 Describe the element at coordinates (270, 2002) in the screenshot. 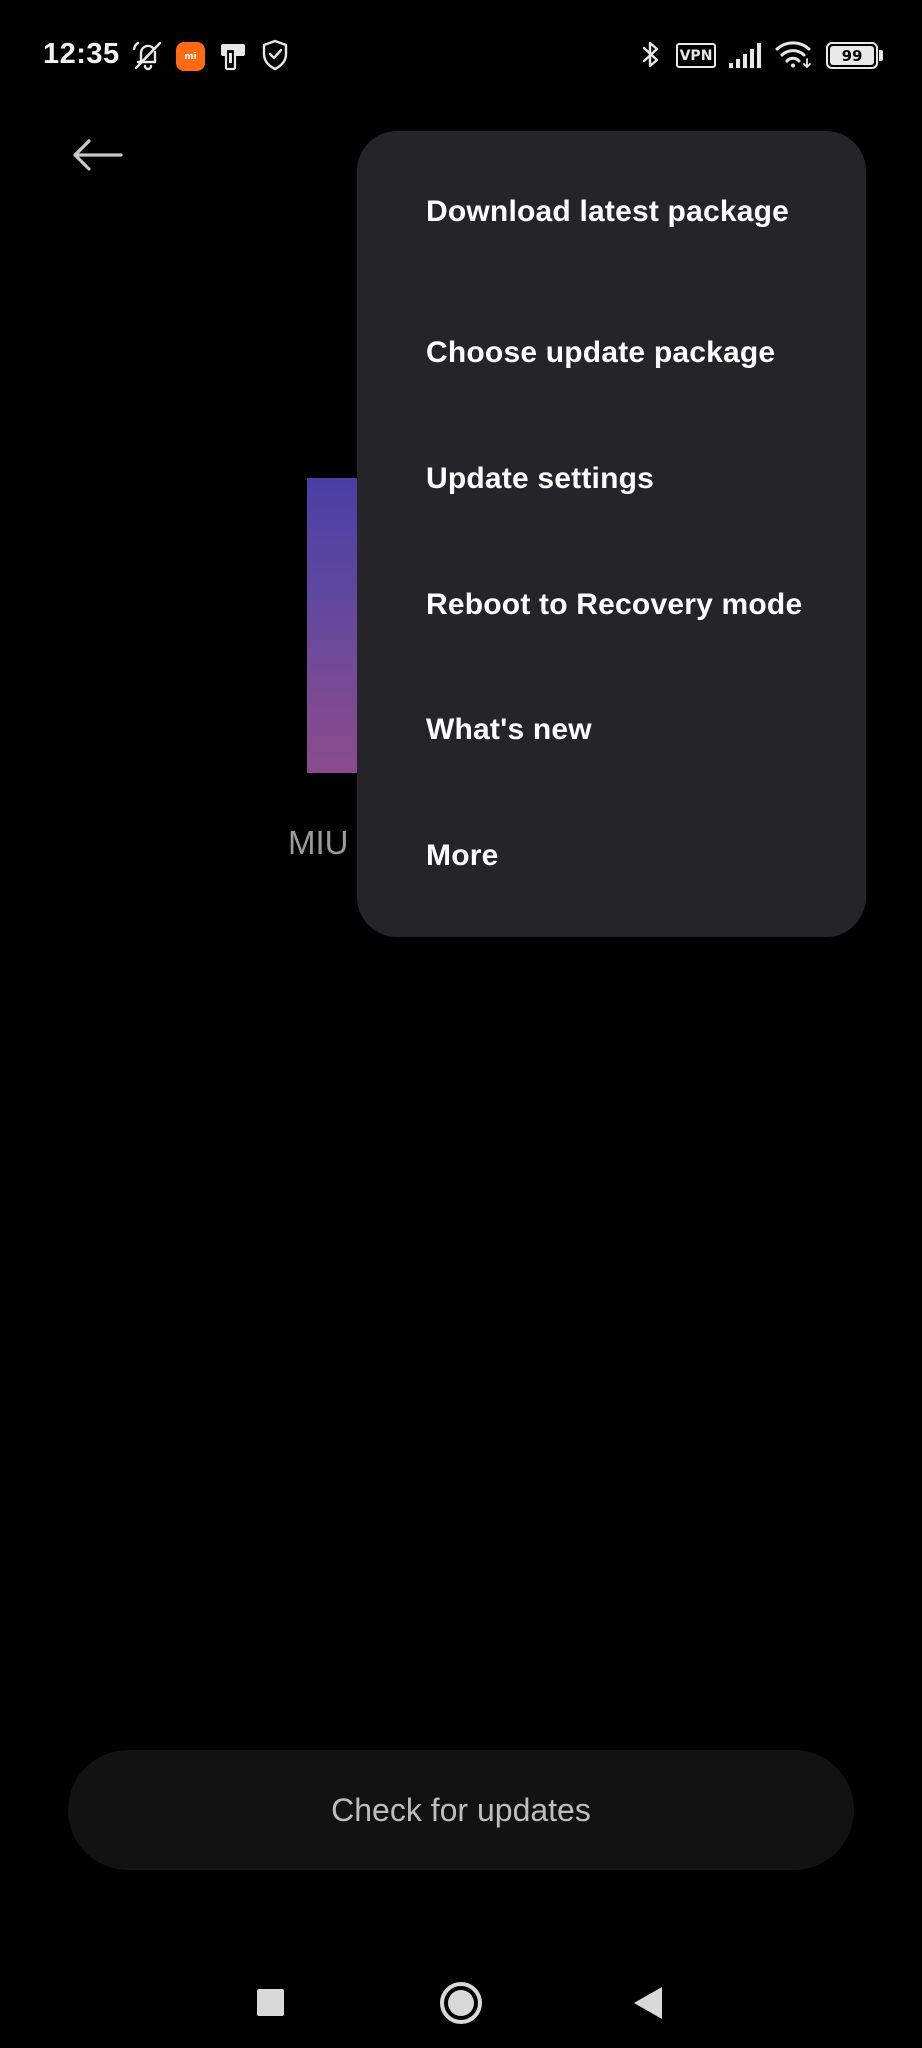

I see `recents-icon` at that location.